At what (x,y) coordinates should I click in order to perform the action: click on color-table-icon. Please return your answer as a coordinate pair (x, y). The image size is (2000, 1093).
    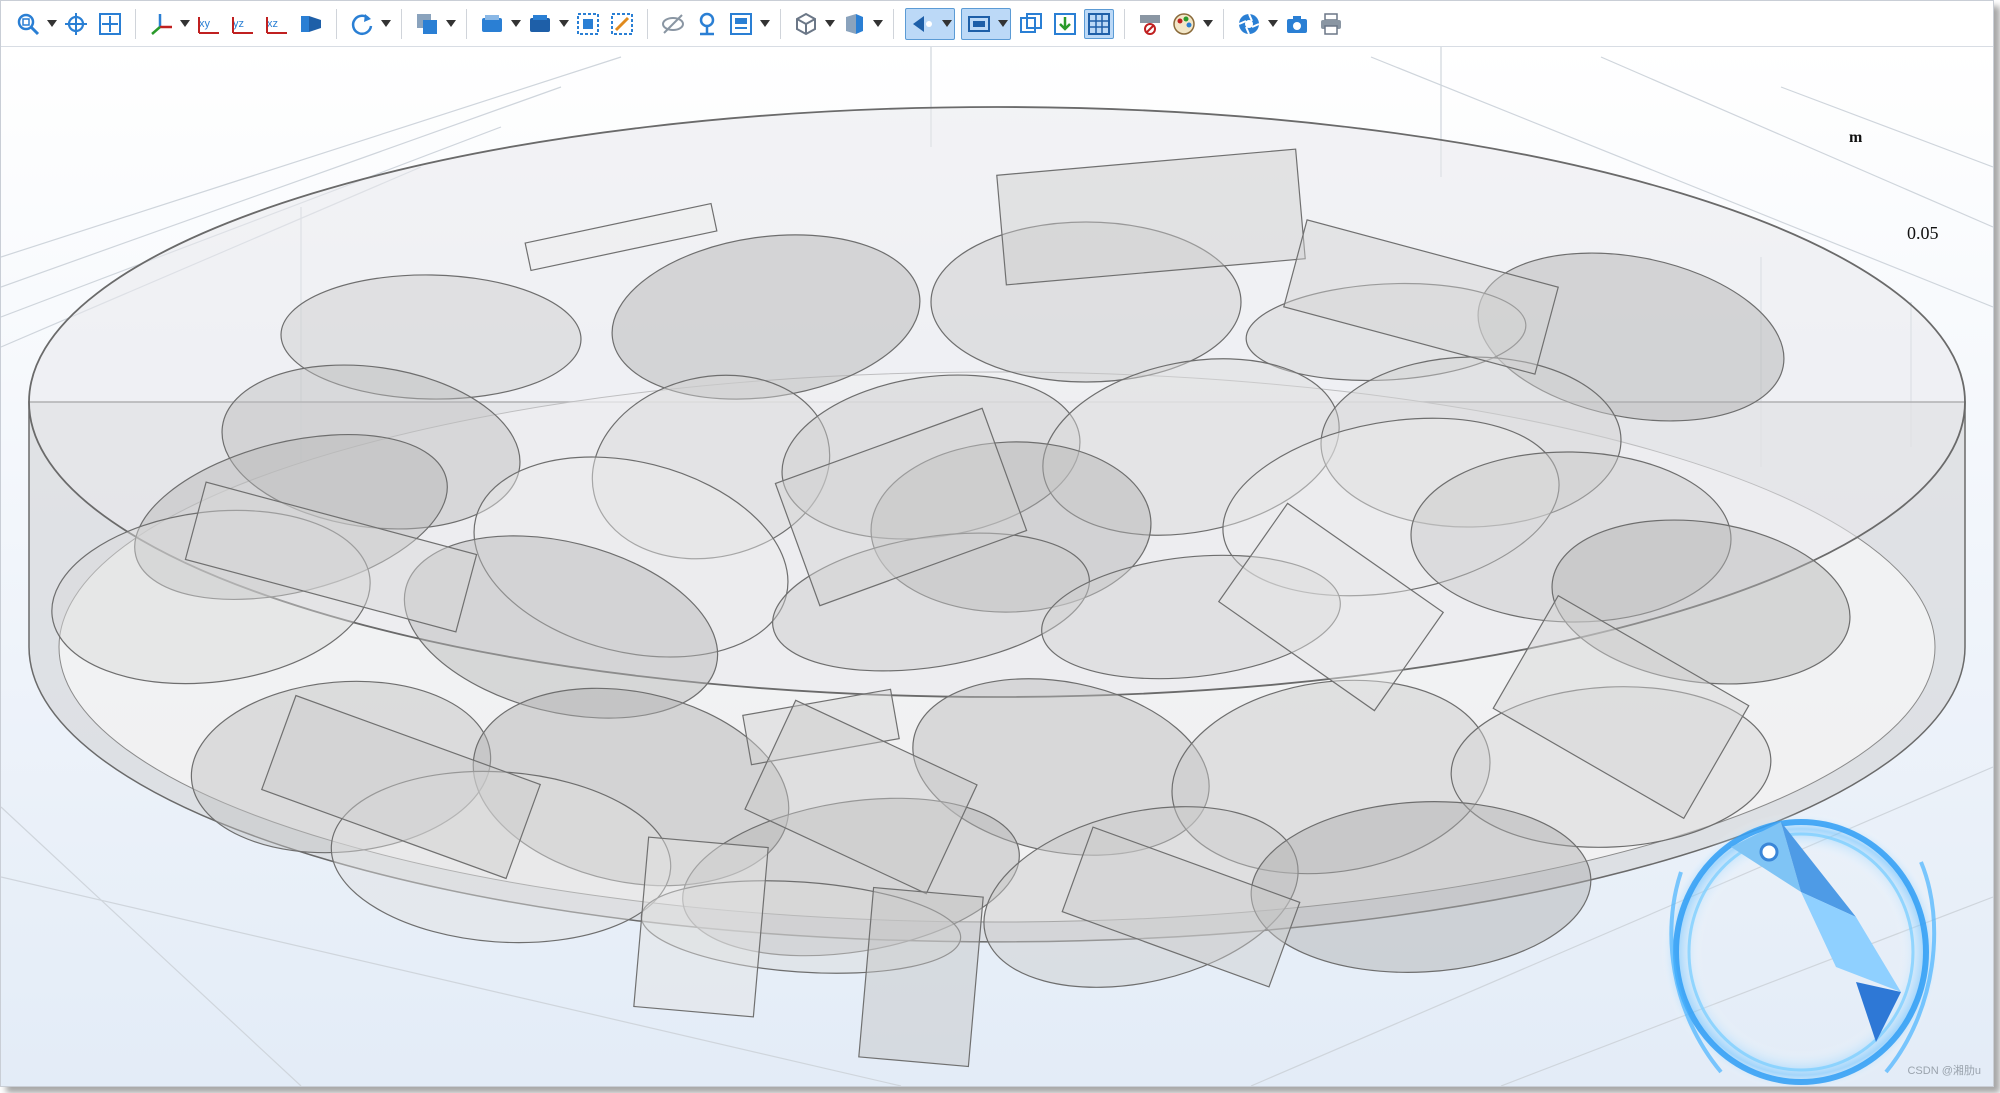
    Looking at the image, I should click on (1184, 23).